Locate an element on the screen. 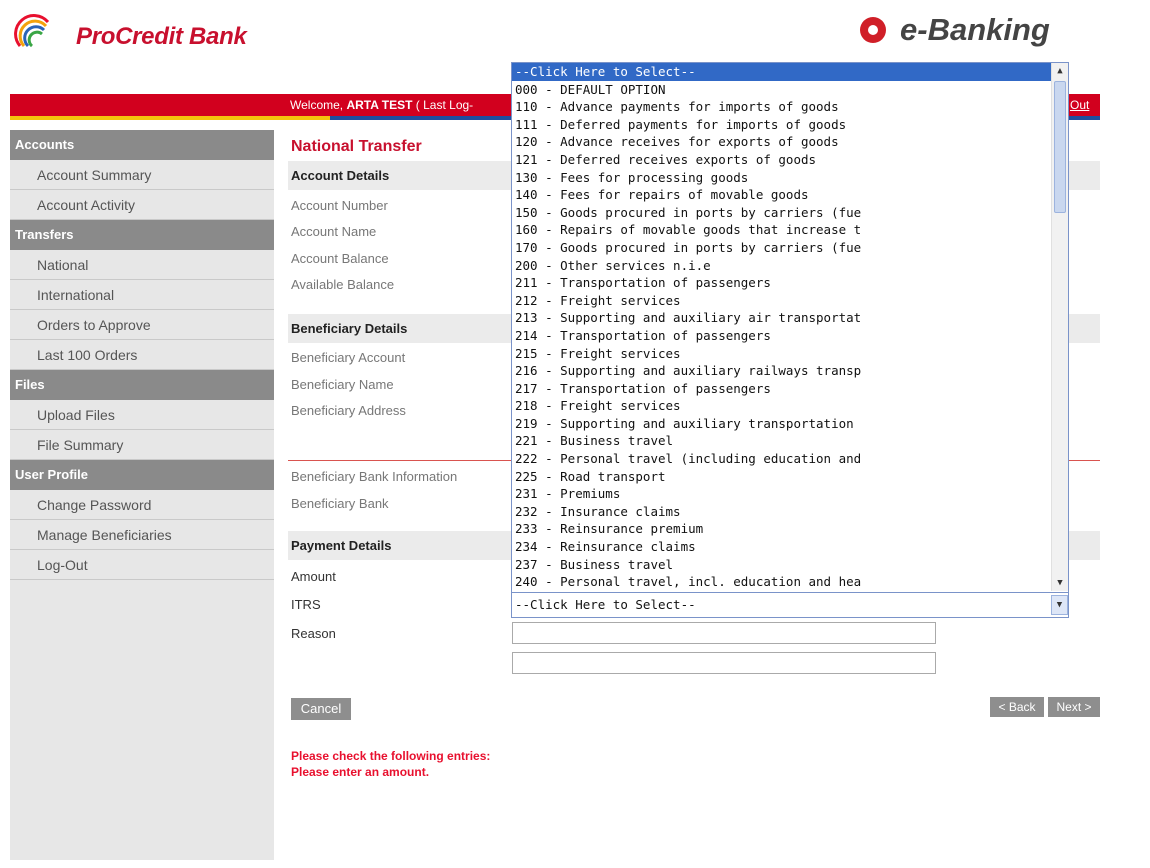  label-amount: Amount is located at coordinates (313, 576).